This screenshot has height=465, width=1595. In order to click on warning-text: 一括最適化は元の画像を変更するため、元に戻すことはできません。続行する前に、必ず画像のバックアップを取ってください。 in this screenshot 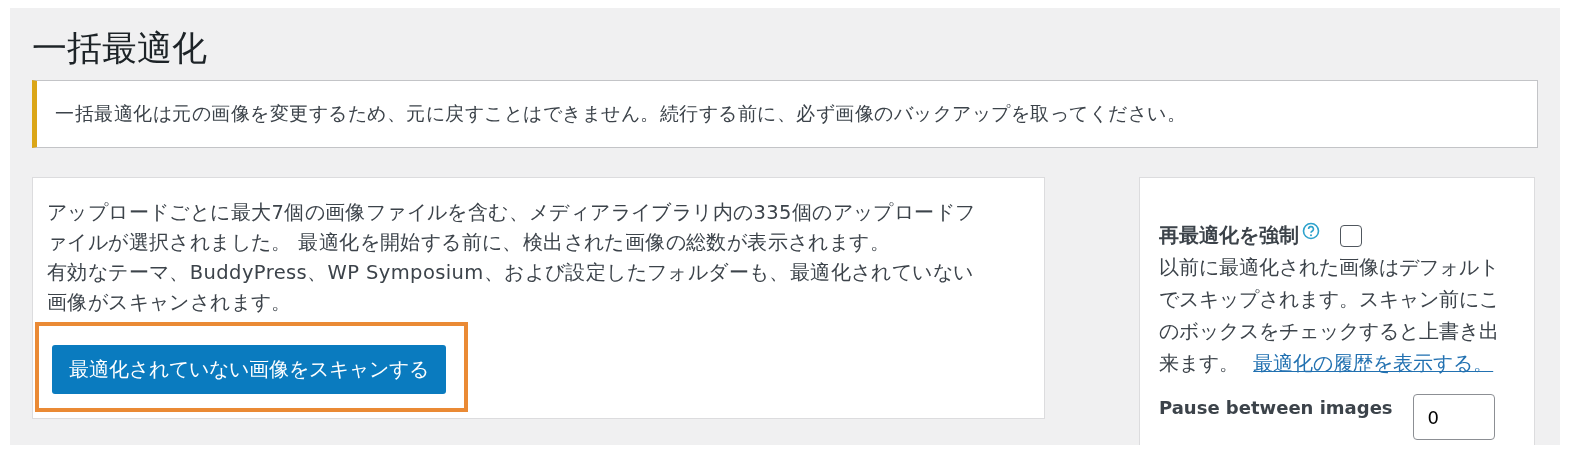, I will do `click(620, 113)`.